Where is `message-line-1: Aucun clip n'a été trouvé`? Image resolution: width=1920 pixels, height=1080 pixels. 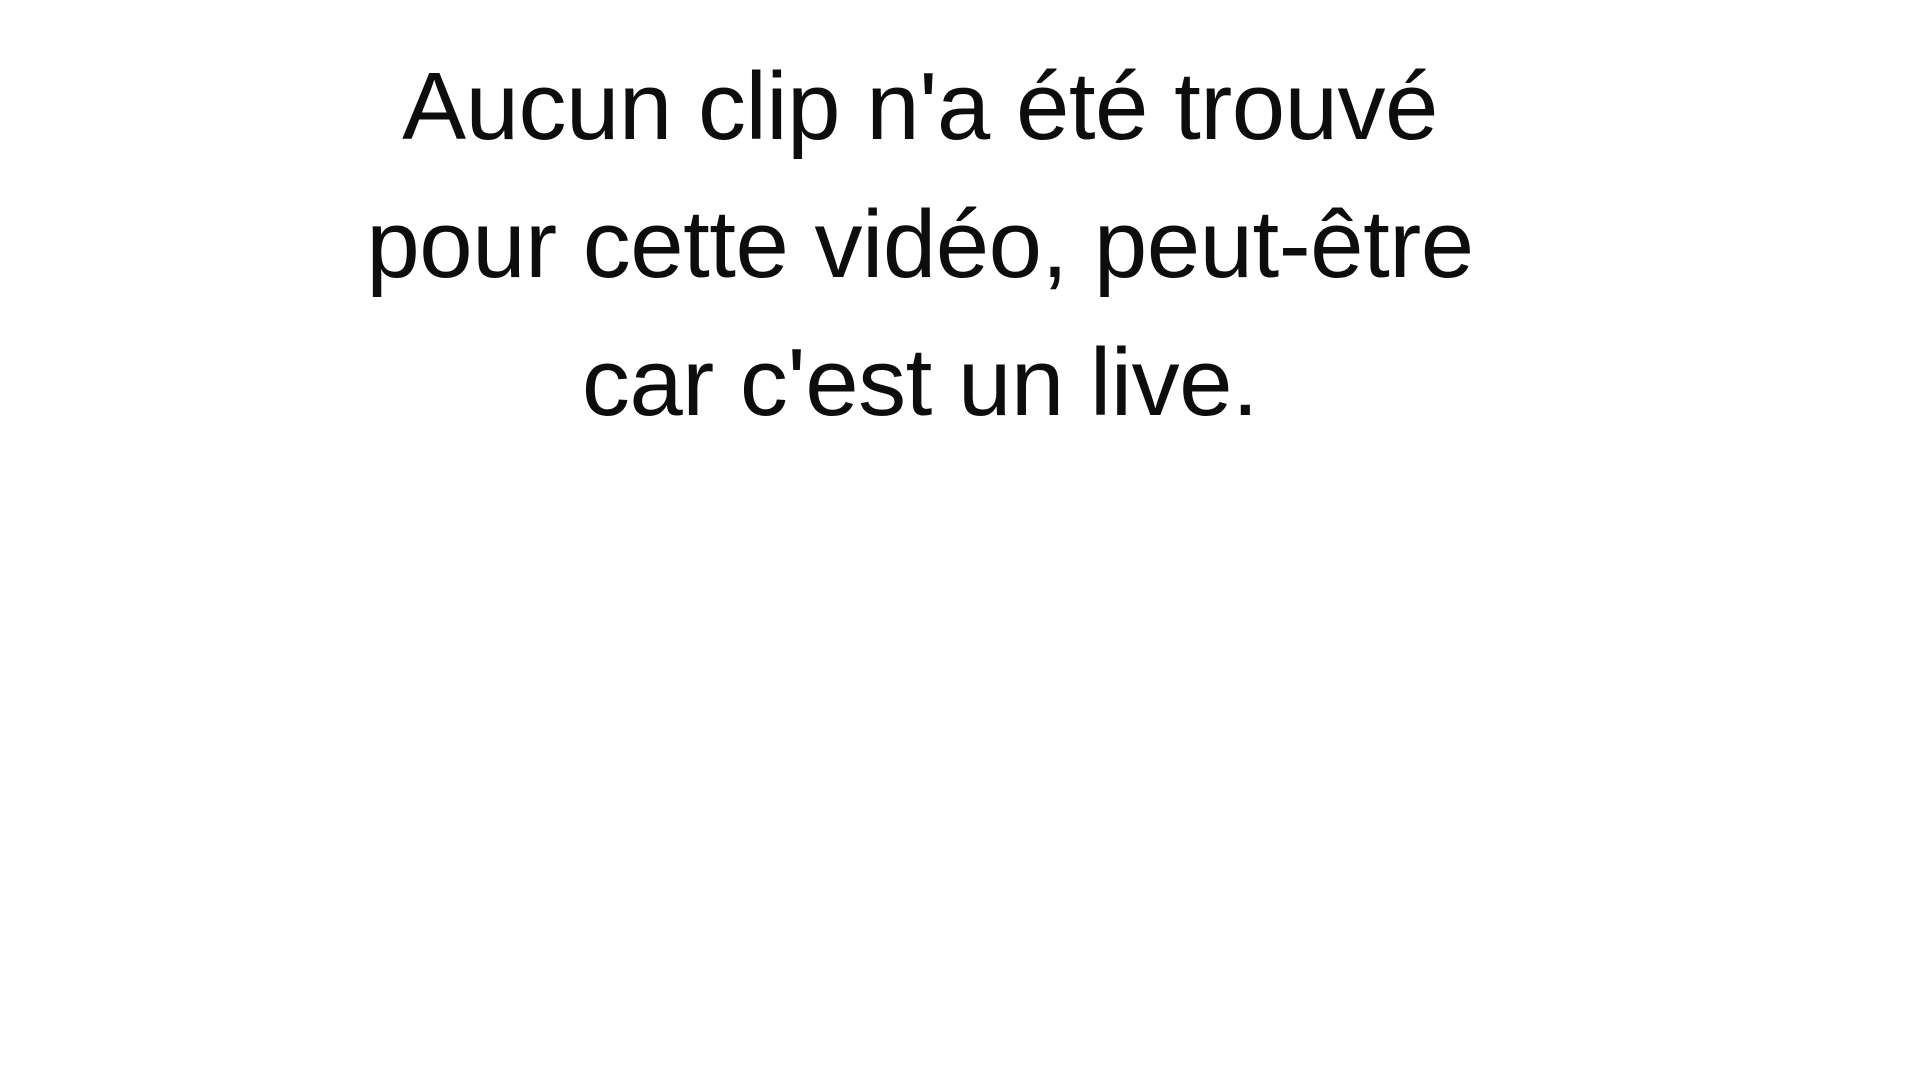 message-line-1: Aucun clip n'a été trouvé is located at coordinates (920, 106).